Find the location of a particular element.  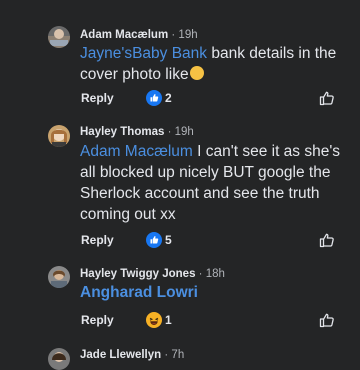

reaction-summary: 2 is located at coordinates (159, 98).